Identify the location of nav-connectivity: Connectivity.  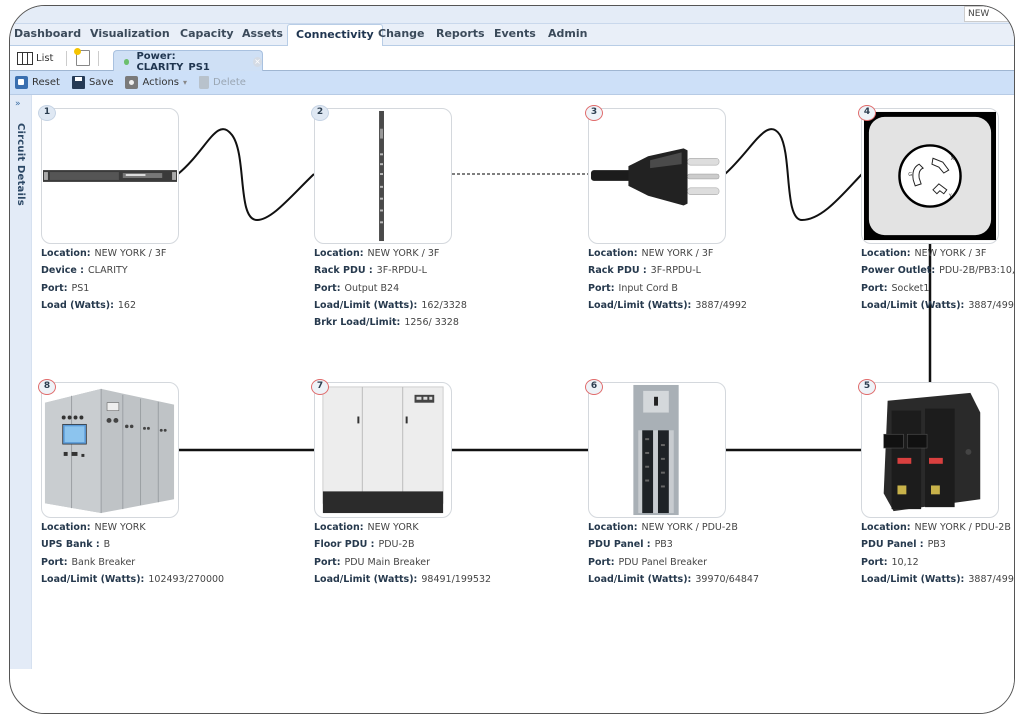
(335, 35).